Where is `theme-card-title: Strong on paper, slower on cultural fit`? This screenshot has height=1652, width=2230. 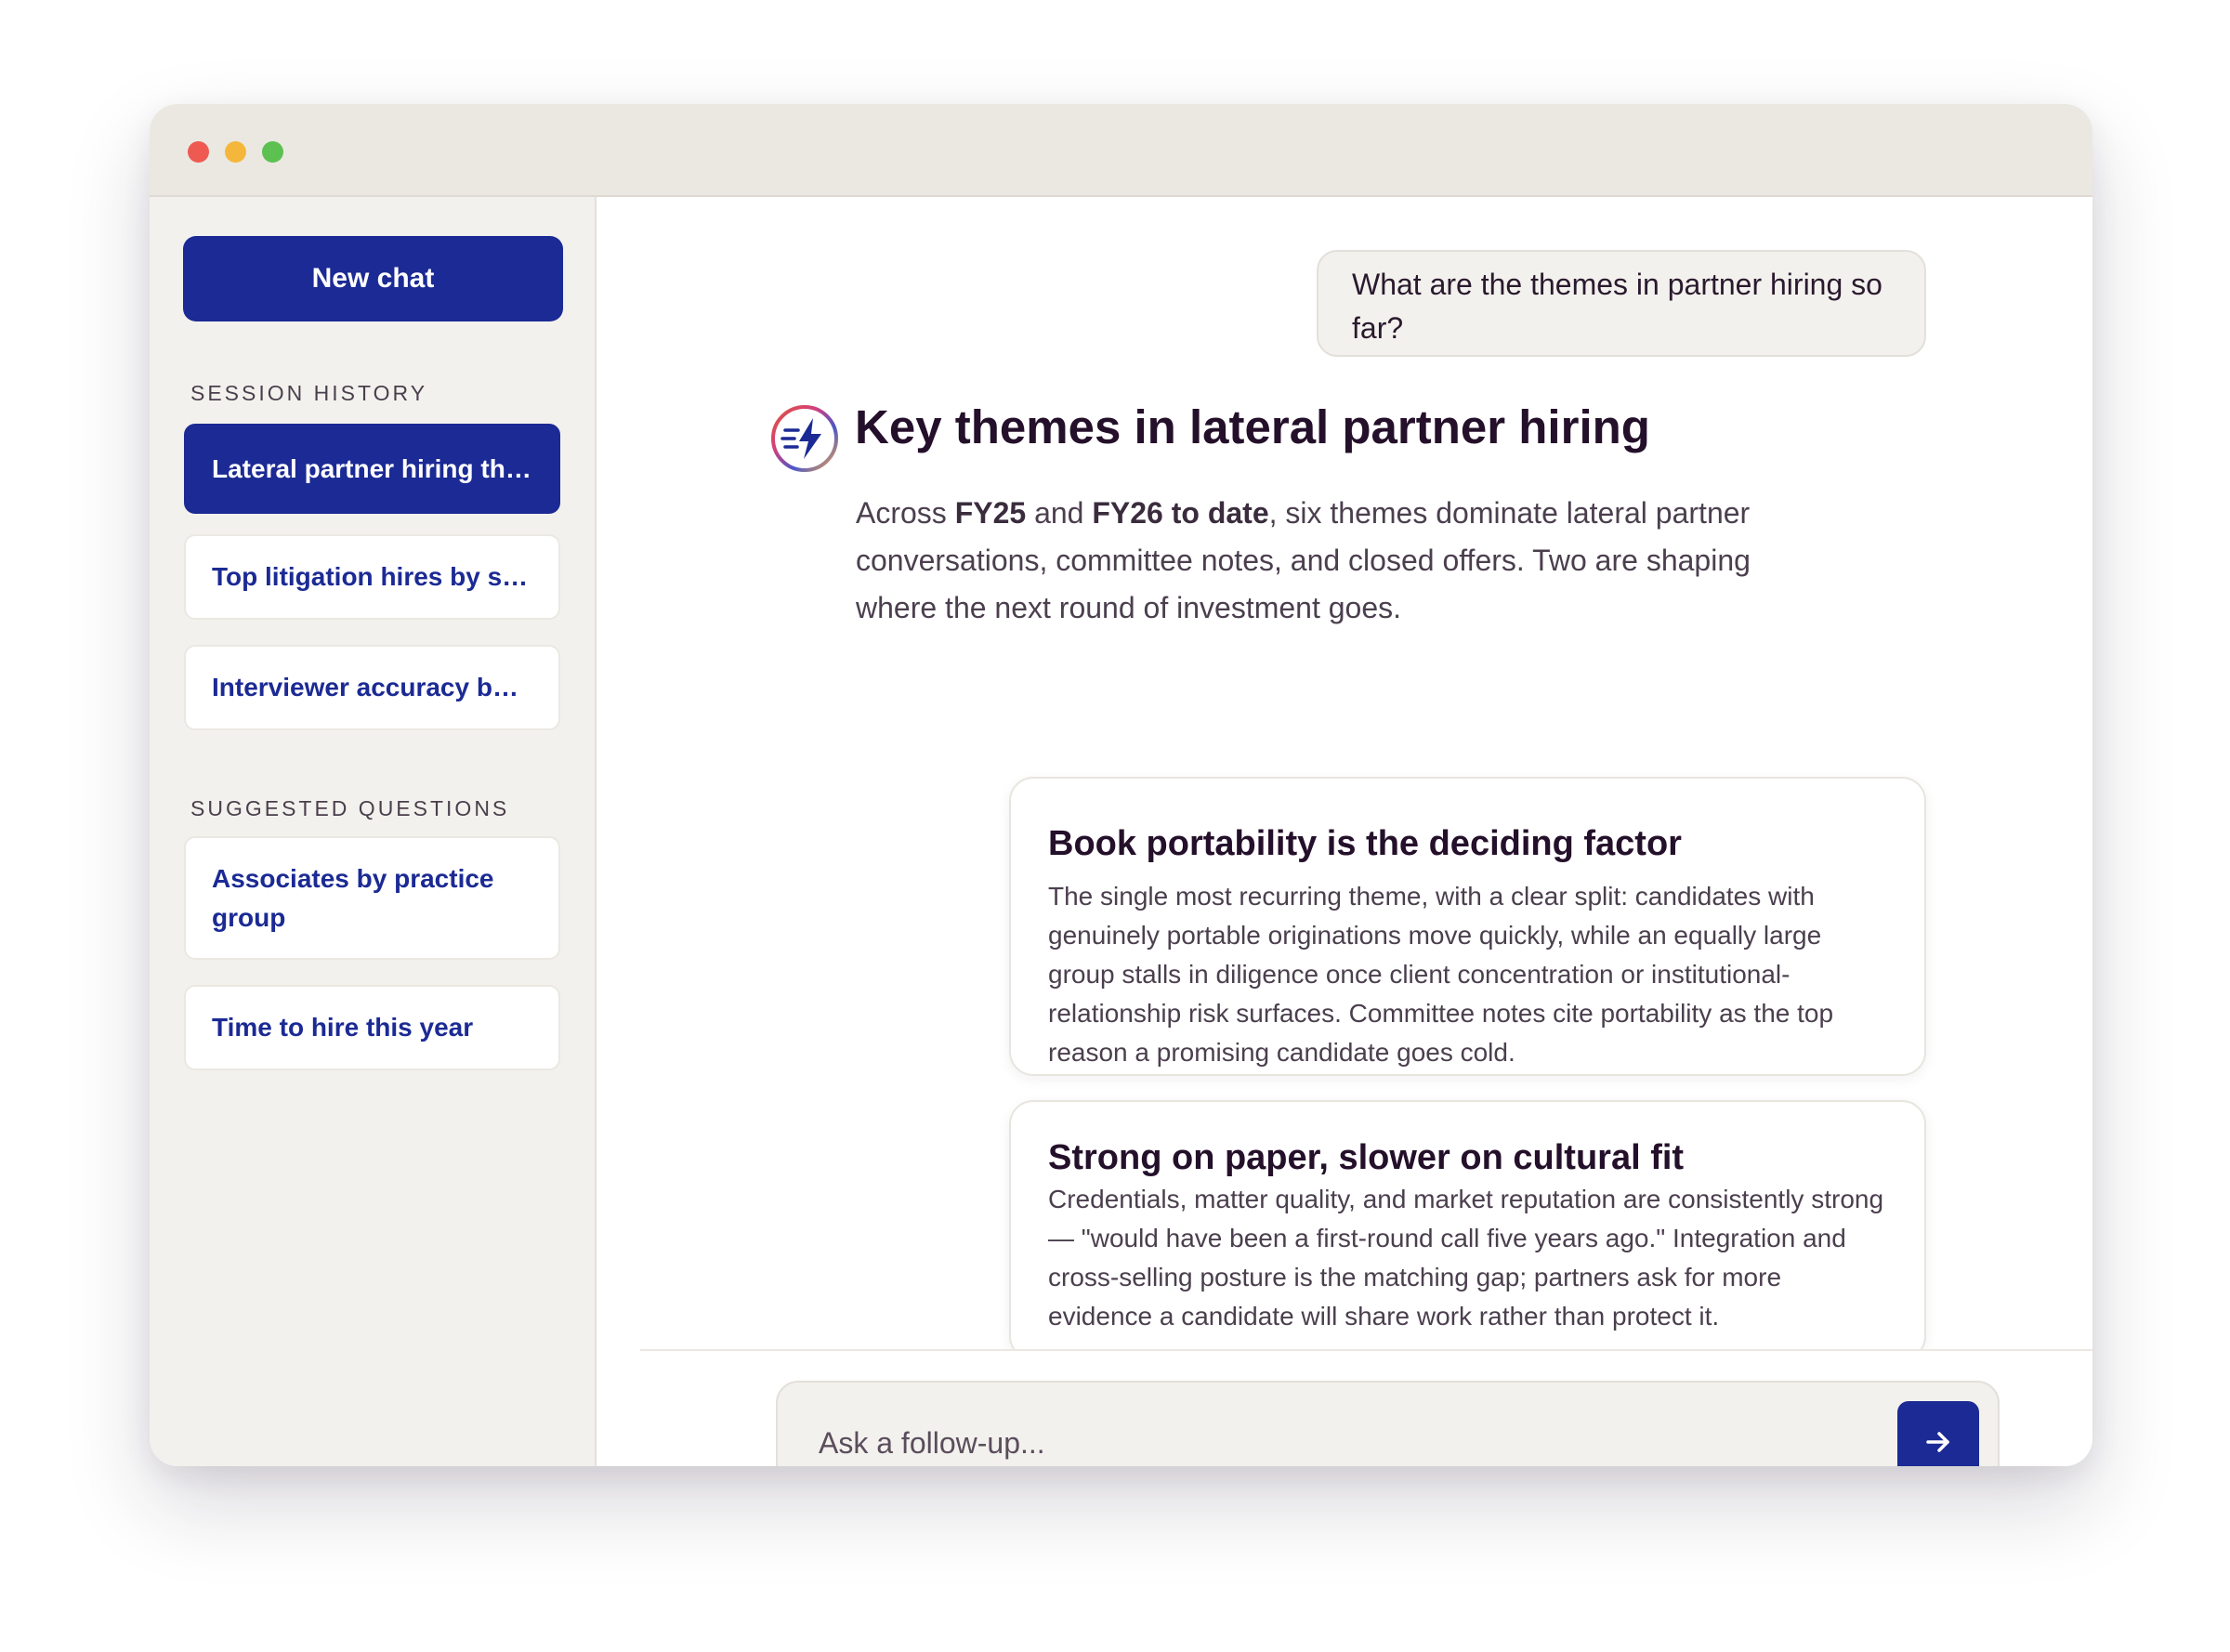 theme-card-title: Strong on paper, slower on cultural fit is located at coordinates (1367, 1157).